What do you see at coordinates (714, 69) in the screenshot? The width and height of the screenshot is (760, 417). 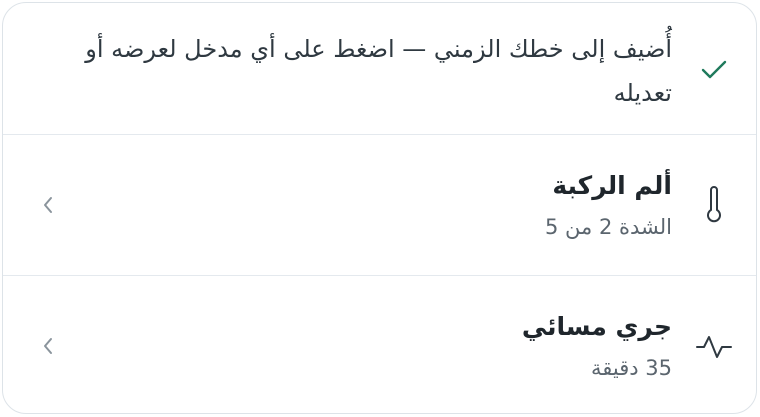 I see `check-icon` at bounding box center [714, 69].